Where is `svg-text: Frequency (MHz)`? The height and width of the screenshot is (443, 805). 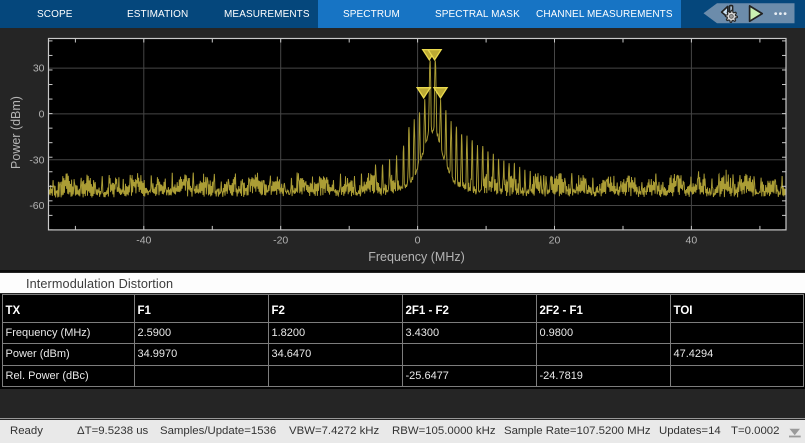 svg-text: Frequency (MHz) is located at coordinates (416, 257).